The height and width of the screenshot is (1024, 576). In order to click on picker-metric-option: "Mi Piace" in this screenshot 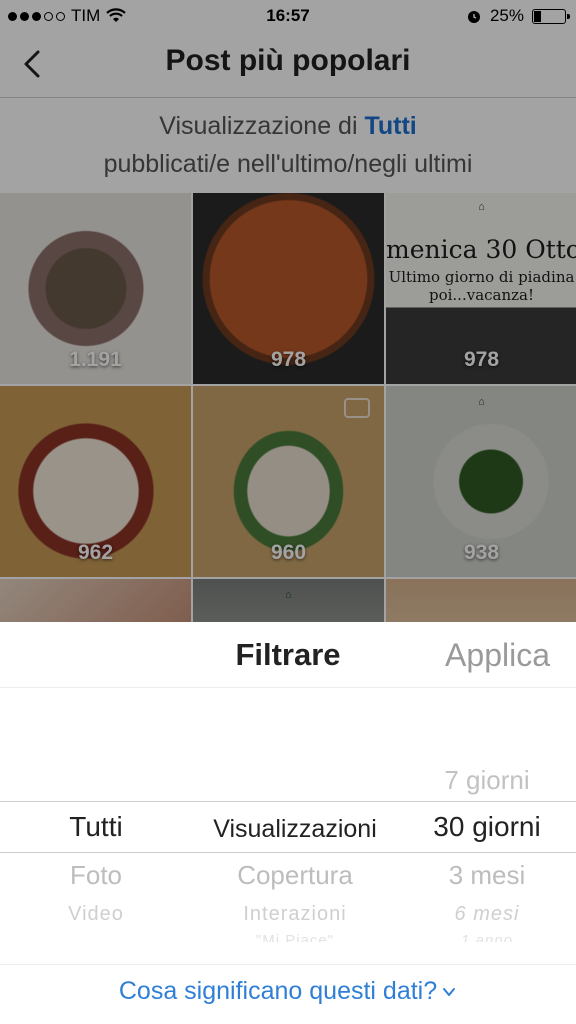, I will do `click(295, 937)`.